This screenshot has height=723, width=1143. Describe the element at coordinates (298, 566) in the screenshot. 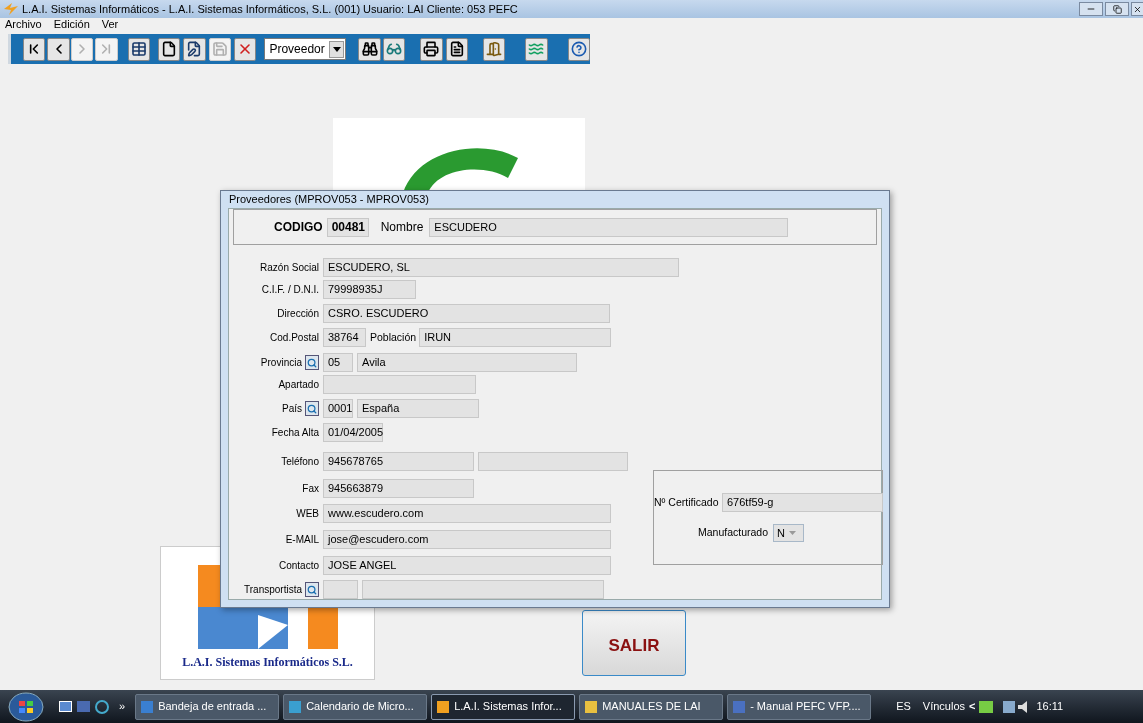

I see `field-label: Contacto` at that location.